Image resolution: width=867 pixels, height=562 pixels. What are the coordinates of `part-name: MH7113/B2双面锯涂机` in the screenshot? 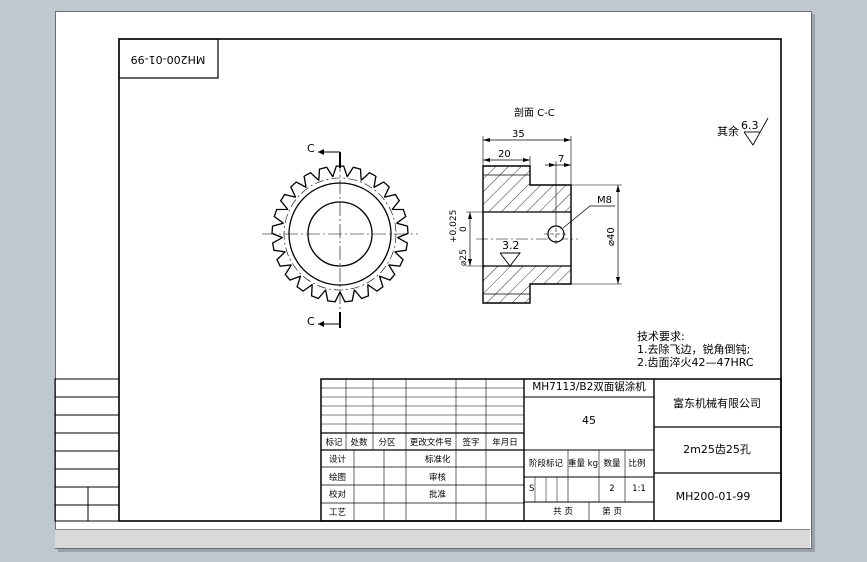 It's located at (589, 386).